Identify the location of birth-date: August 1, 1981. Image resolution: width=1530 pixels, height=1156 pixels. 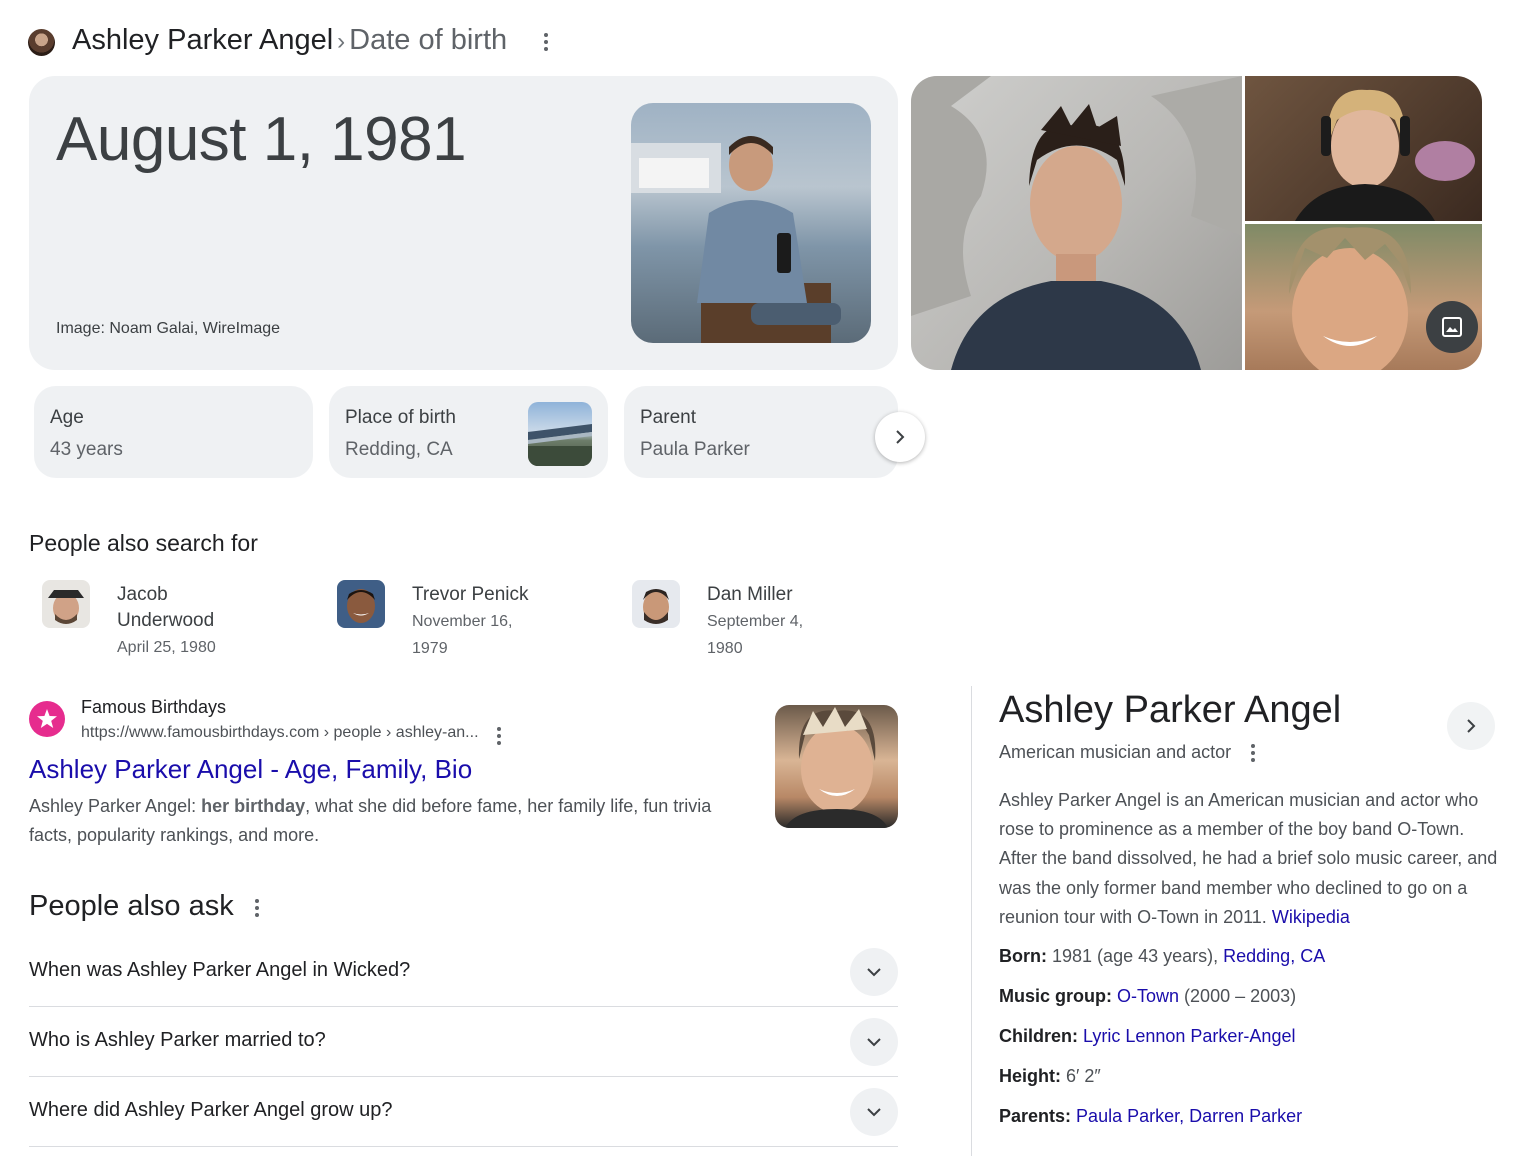
(261, 139).